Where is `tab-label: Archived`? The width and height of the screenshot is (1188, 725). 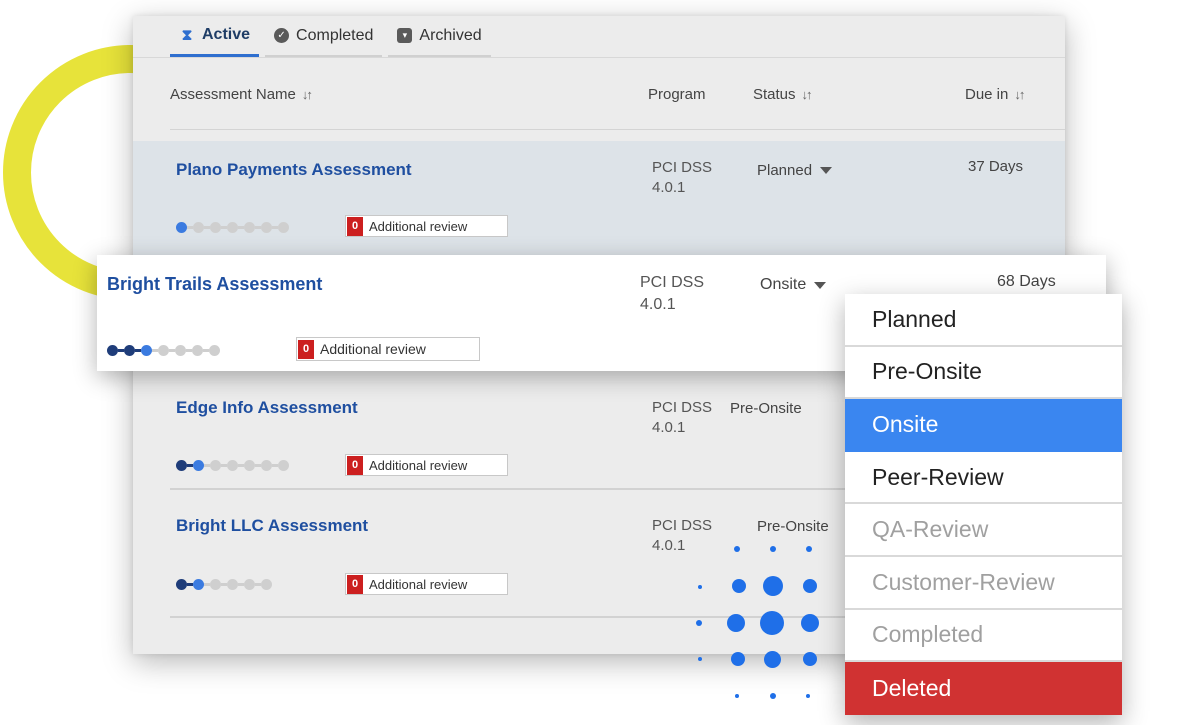
tab-label: Archived is located at coordinates (450, 35).